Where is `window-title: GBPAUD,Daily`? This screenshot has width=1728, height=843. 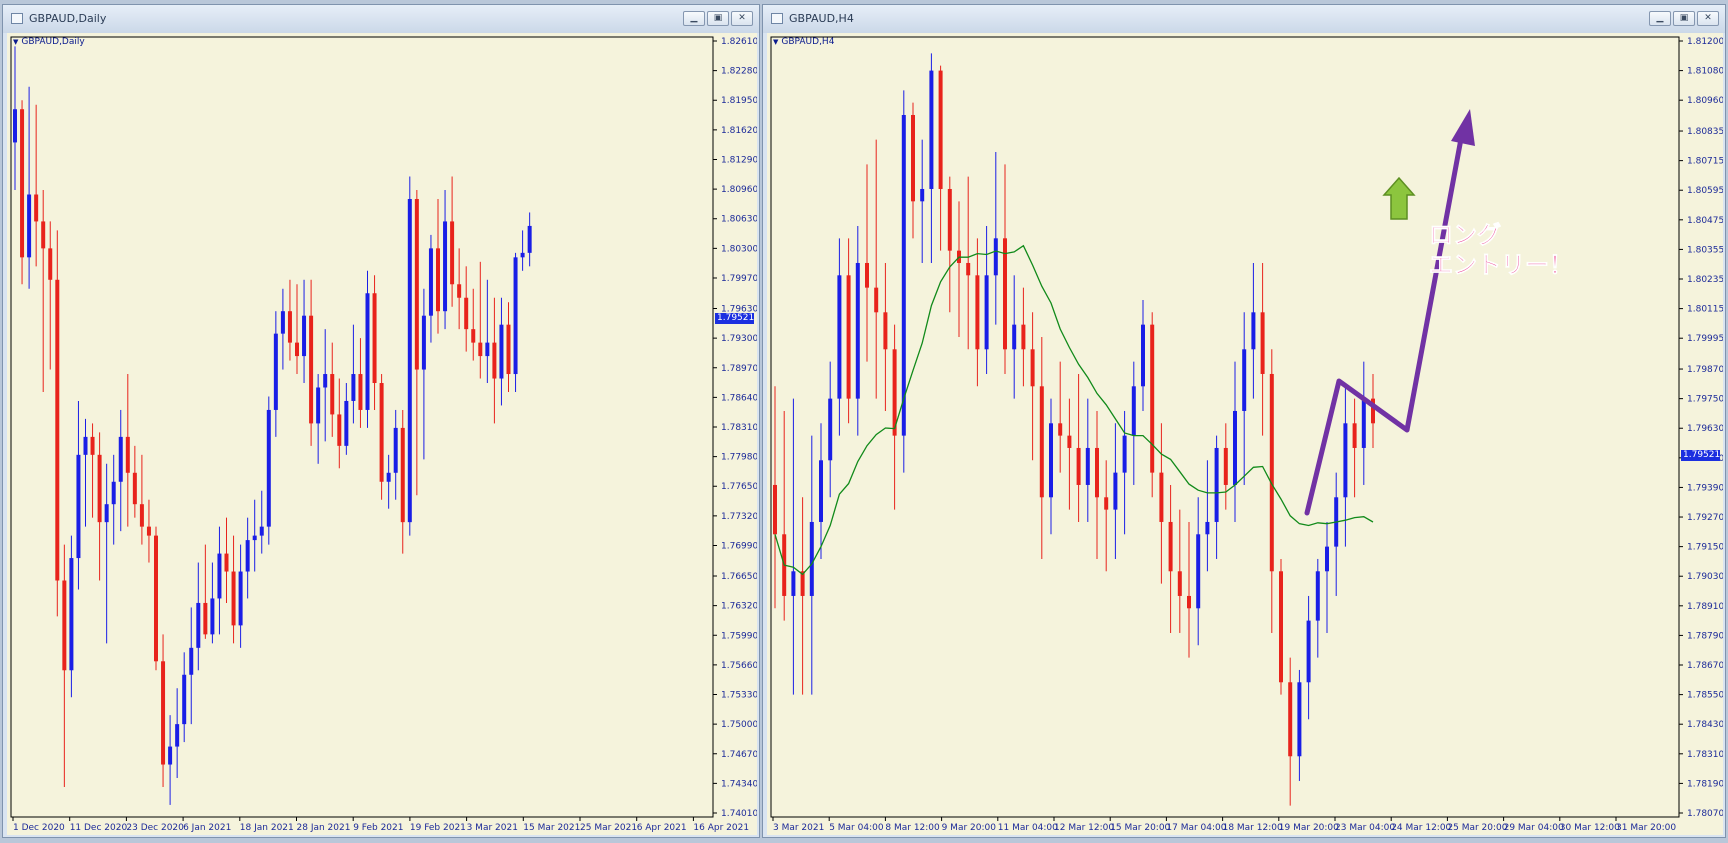 window-title: GBPAUD,Daily is located at coordinates (68, 18).